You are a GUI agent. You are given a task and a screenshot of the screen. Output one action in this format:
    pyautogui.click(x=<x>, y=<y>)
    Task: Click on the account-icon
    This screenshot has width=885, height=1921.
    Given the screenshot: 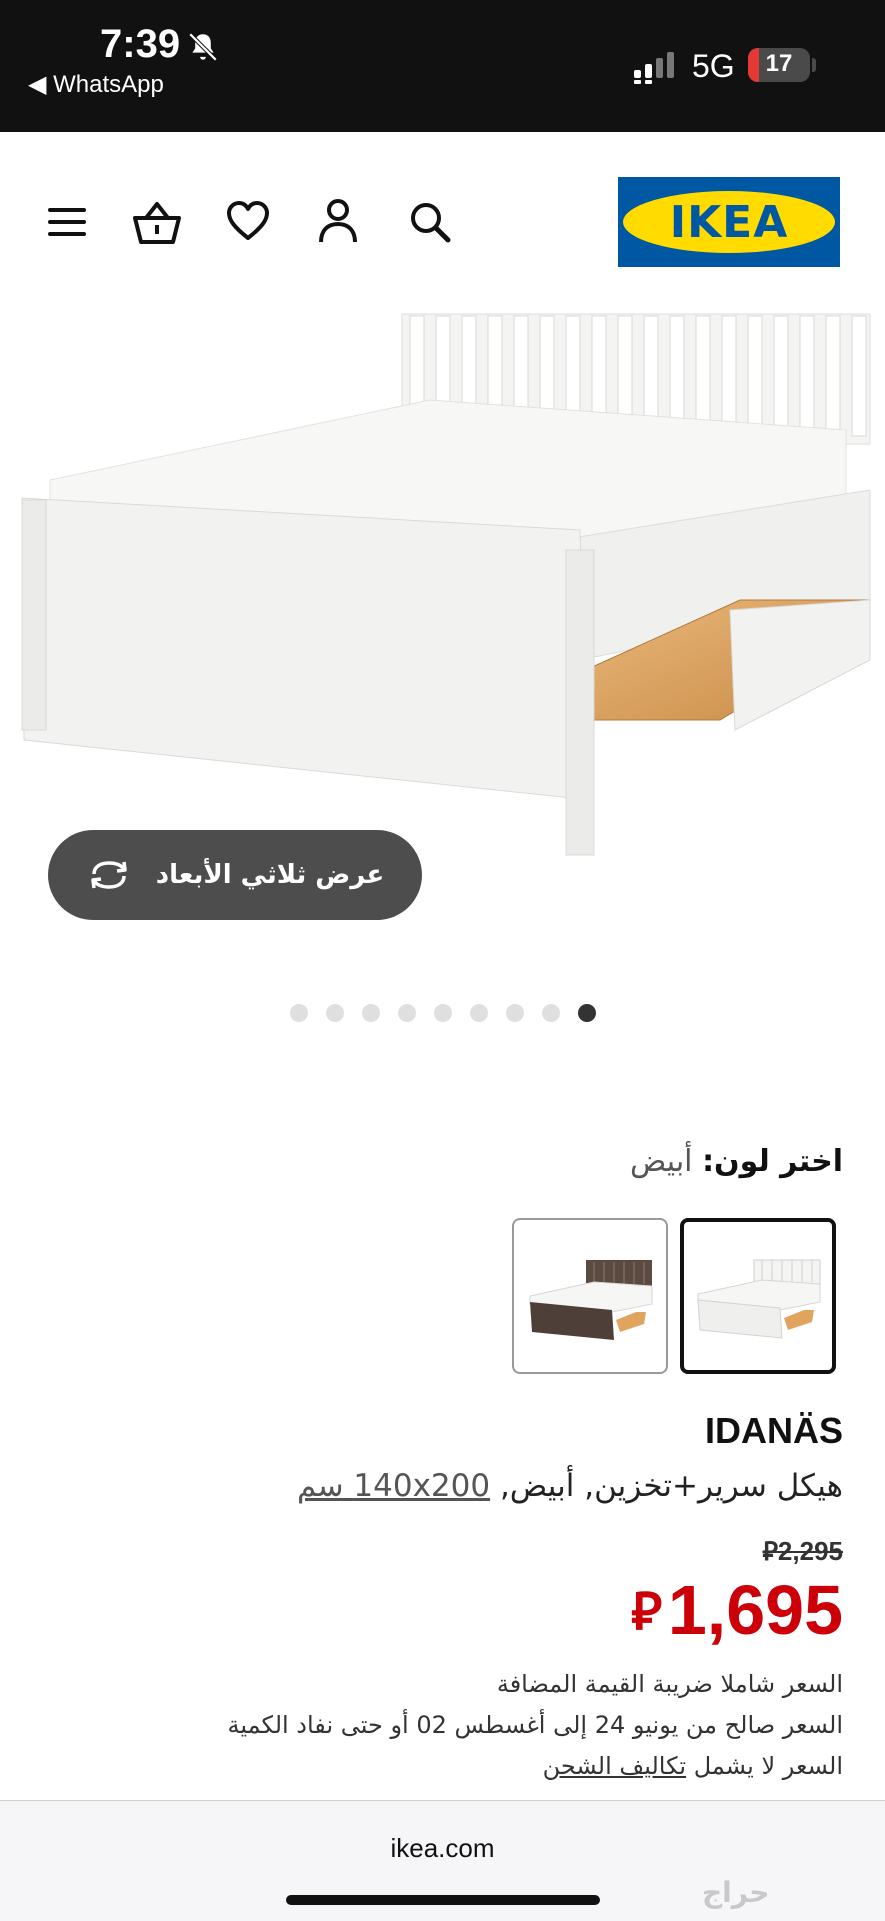 What is the action you would take?
    pyautogui.click(x=338, y=221)
    